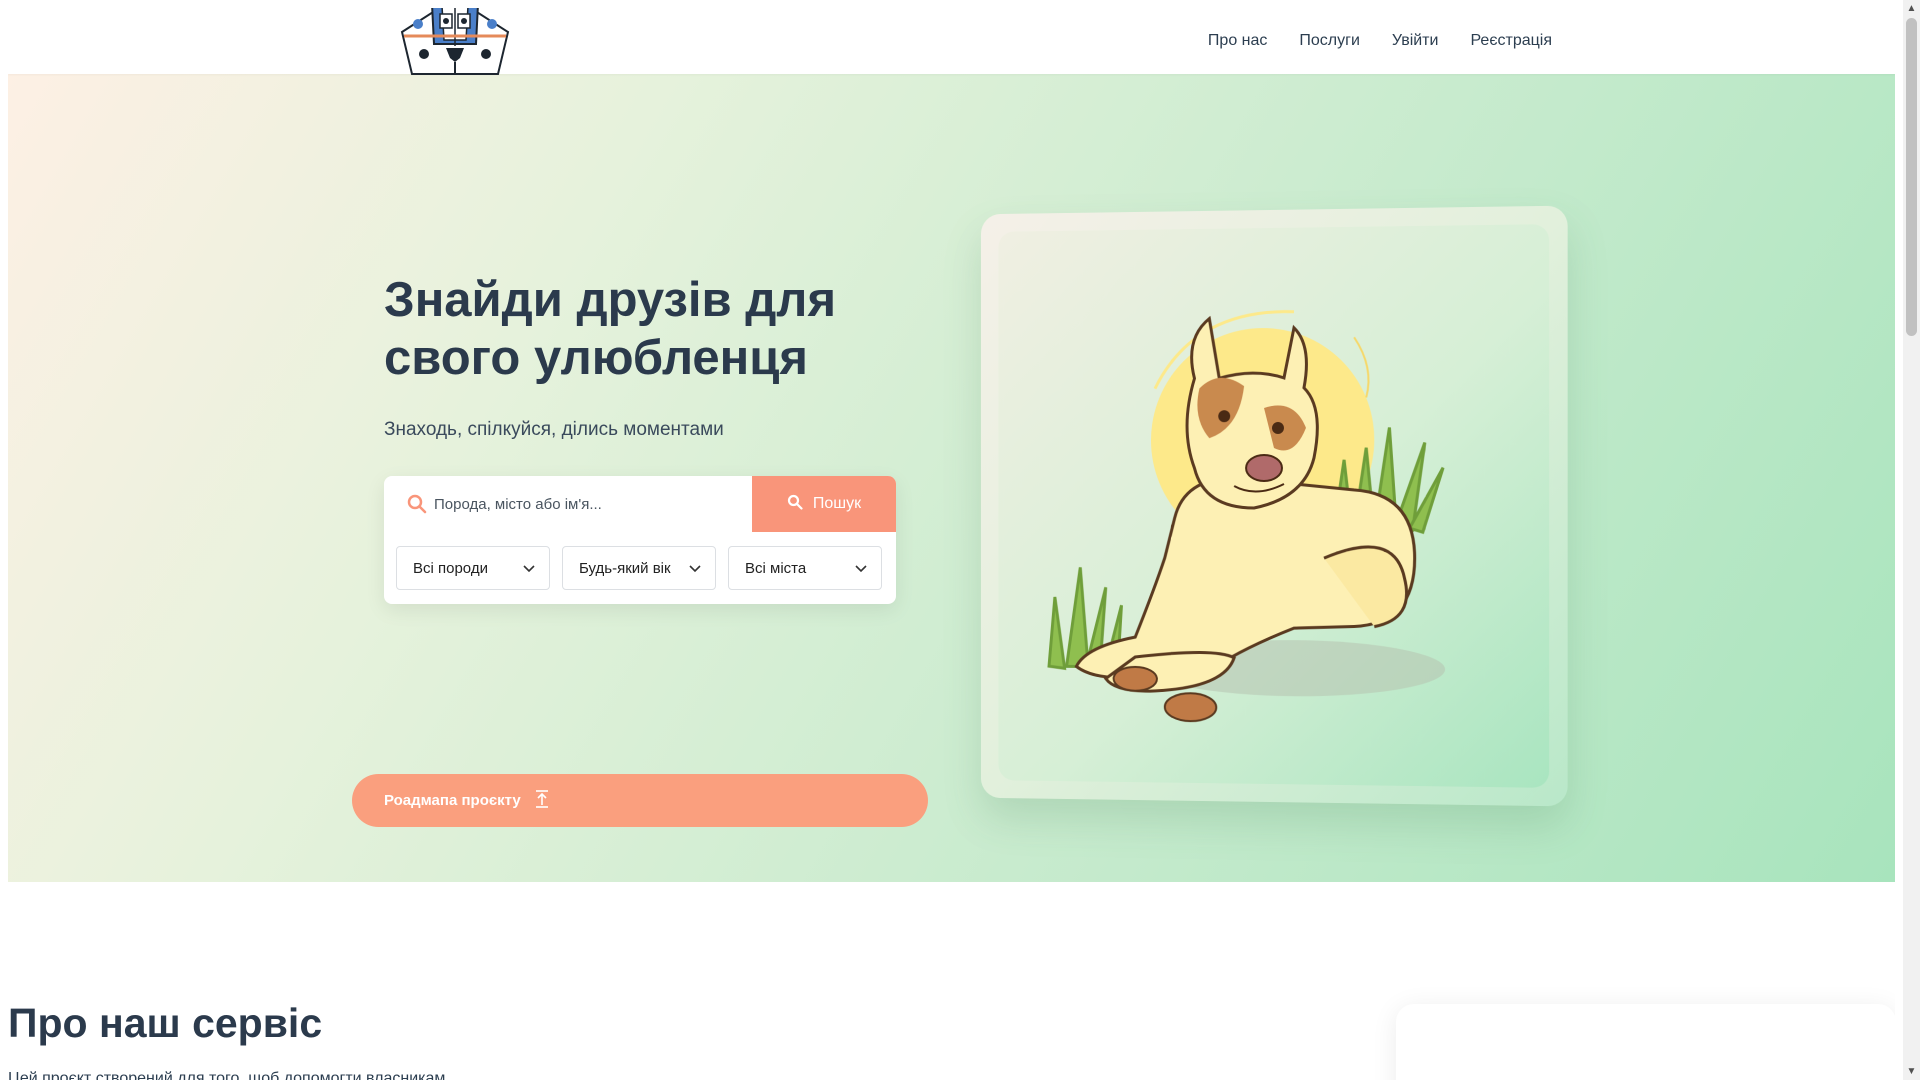  What do you see at coordinates (542, 800) in the screenshot?
I see `upload-arrow-icon` at bounding box center [542, 800].